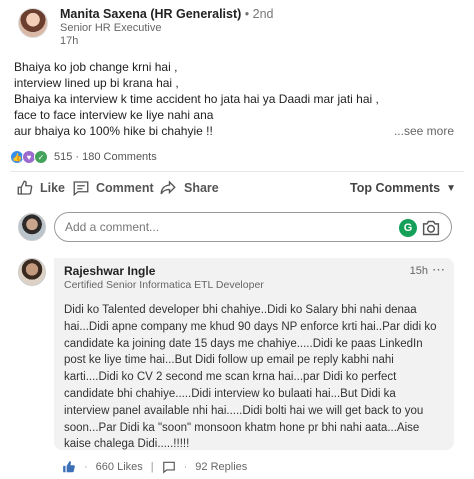 The image size is (474, 479). I want to click on grammarly-icon: G, so click(408, 228).